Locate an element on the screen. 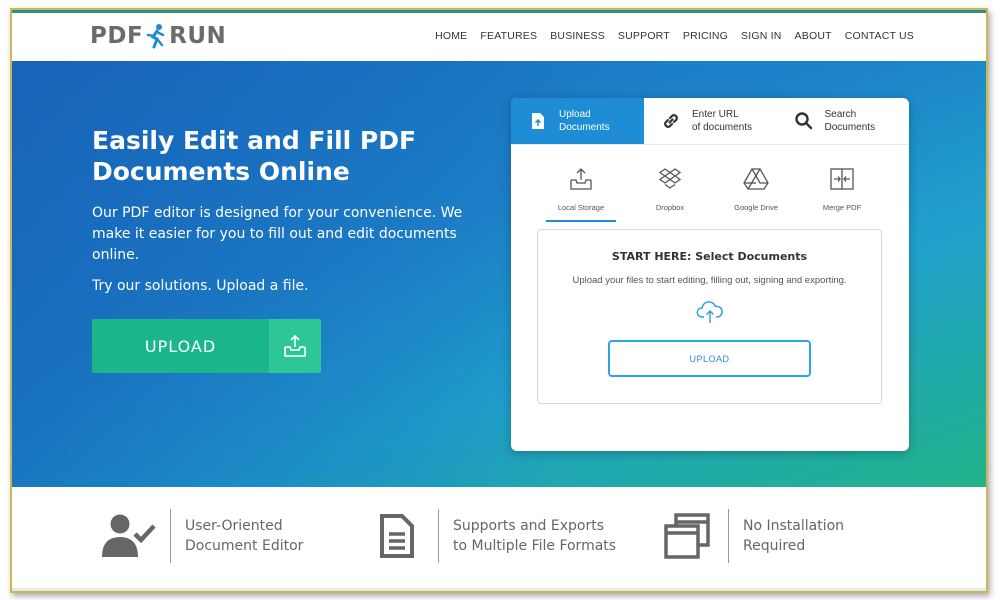  source-dropbox: Dropbox is located at coordinates (670, 194).